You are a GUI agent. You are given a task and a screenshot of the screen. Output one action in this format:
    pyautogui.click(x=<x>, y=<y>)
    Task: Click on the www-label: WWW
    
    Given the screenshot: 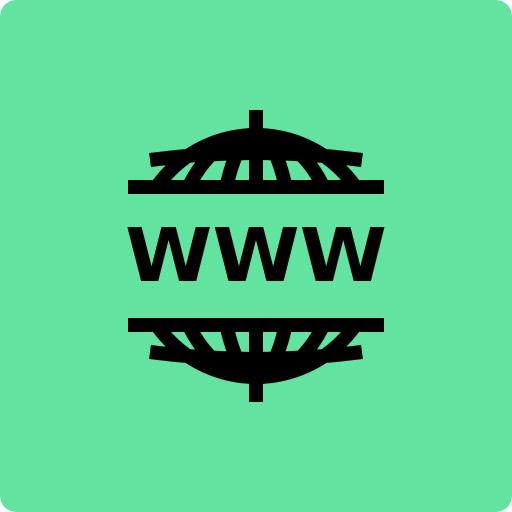 What is the action you would take?
    pyautogui.click(x=256, y=256)
    